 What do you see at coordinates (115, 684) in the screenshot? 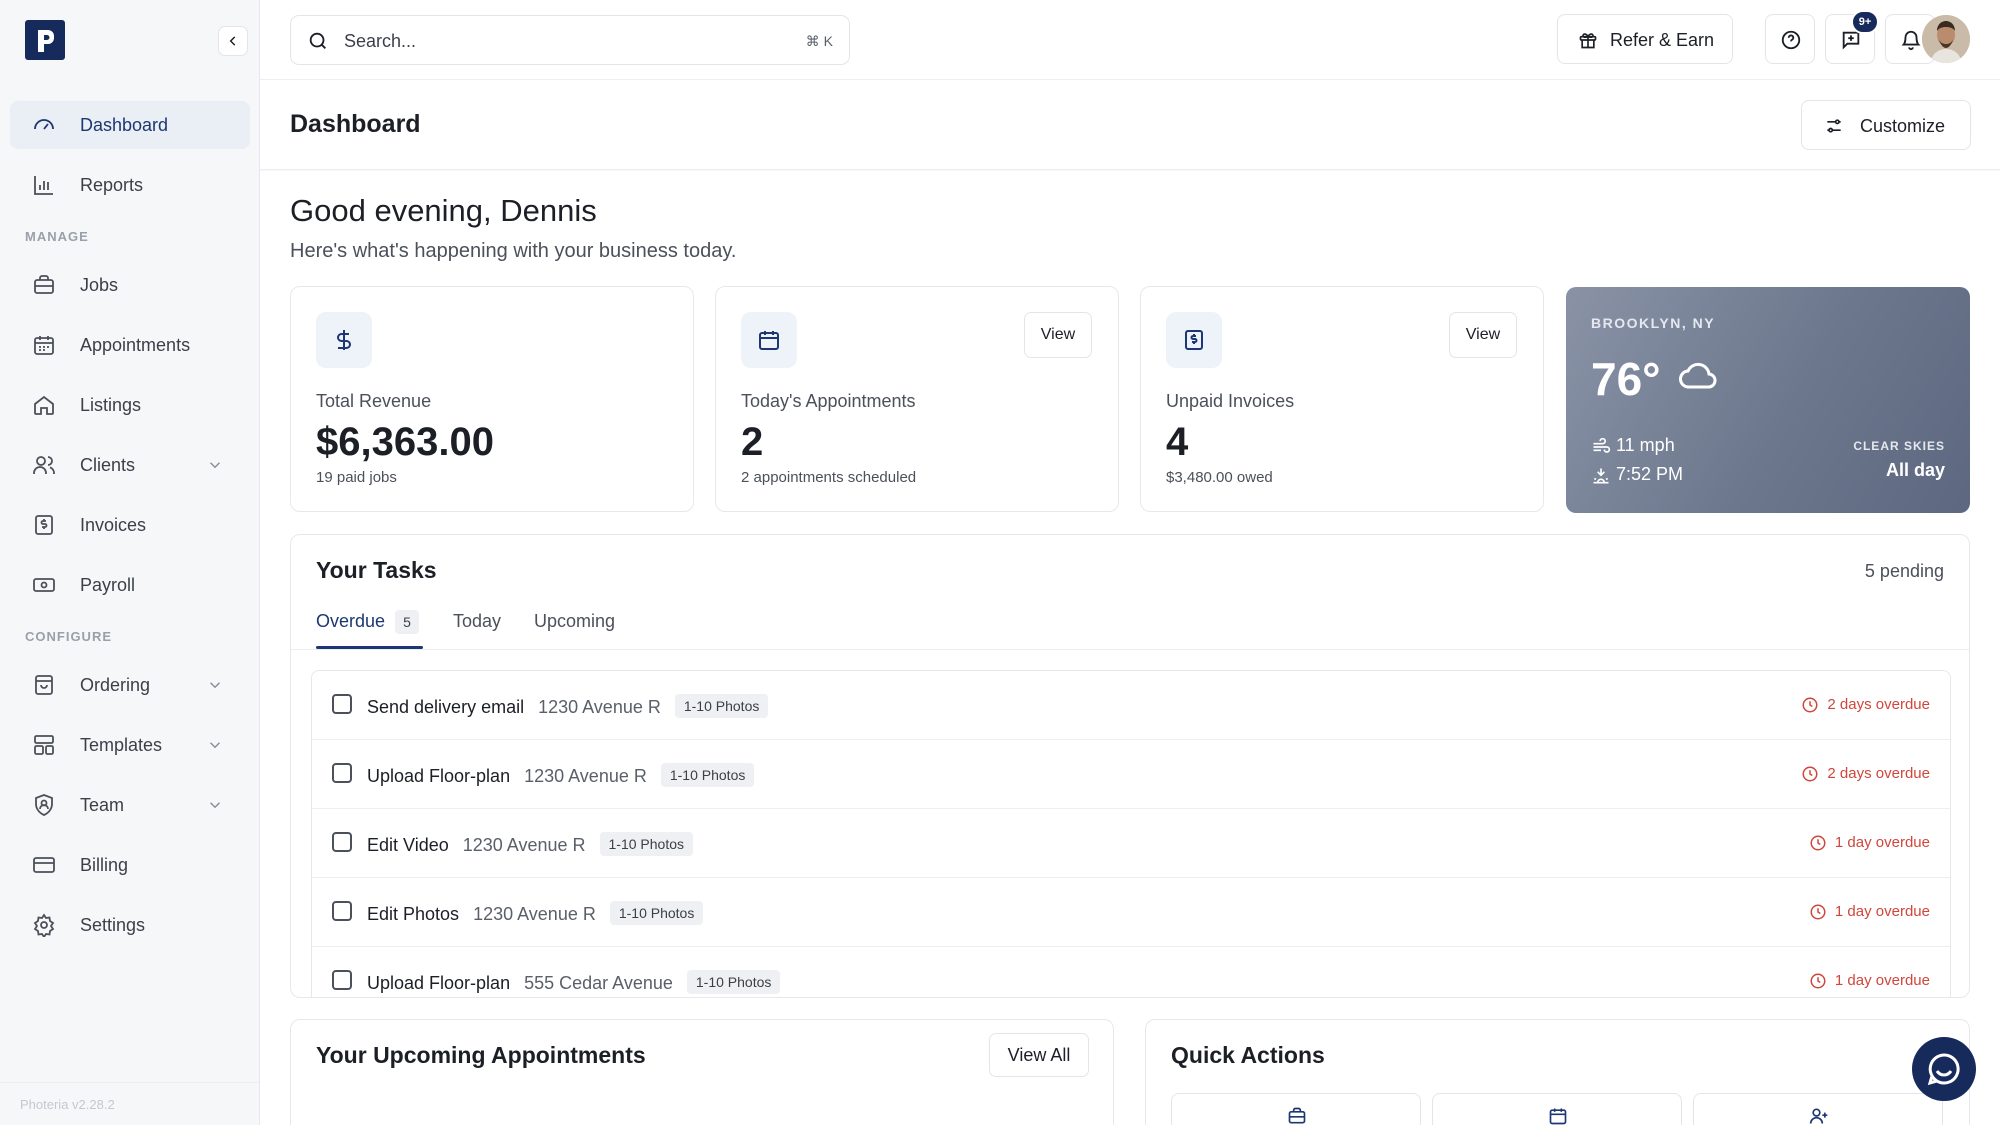
I see `sidebar-item-label: Ordering` at bounding box center [115, 684].